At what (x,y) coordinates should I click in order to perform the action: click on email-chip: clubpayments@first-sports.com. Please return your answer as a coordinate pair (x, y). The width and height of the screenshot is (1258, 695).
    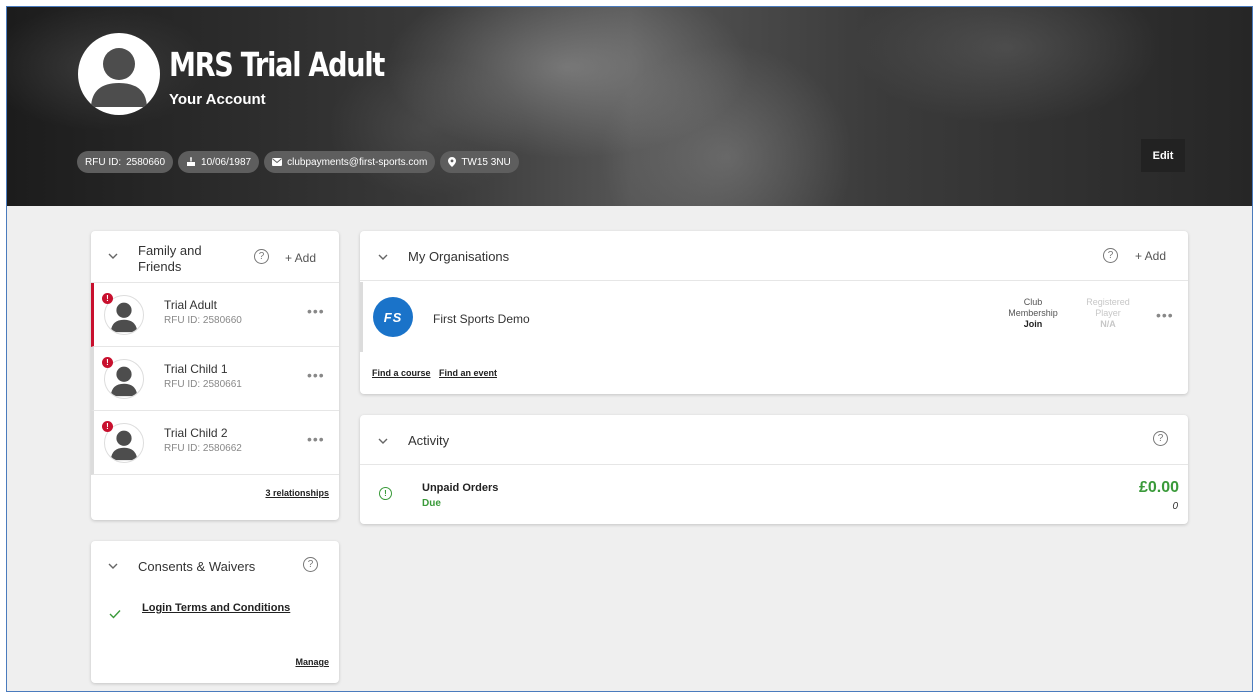
    Looking at the image, I should click on (350, 162).